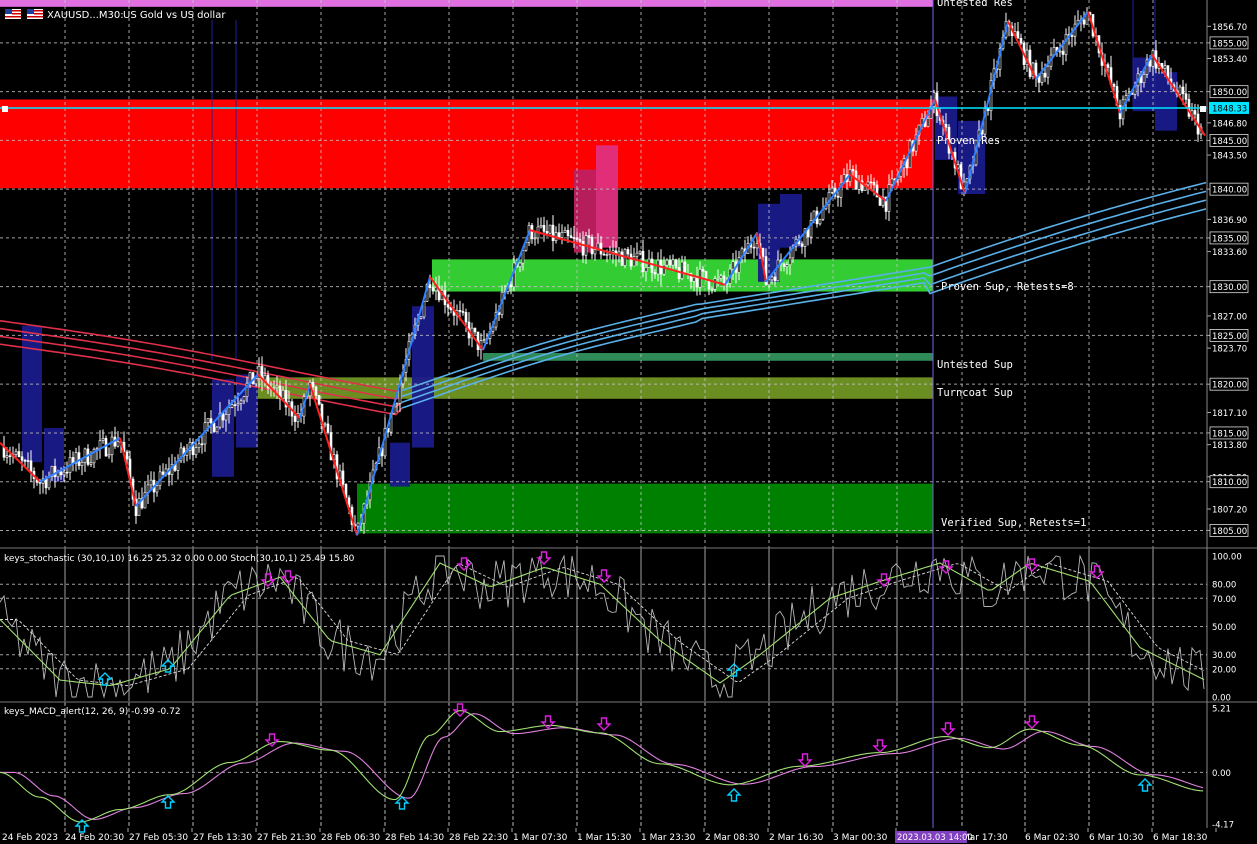 This screenshot has width=1257, height=844. What do you see at coordinates (1224, 586) in the screenshot?
I see `stoch-axis-label: 80.00` at bounding box center [1224, 586].